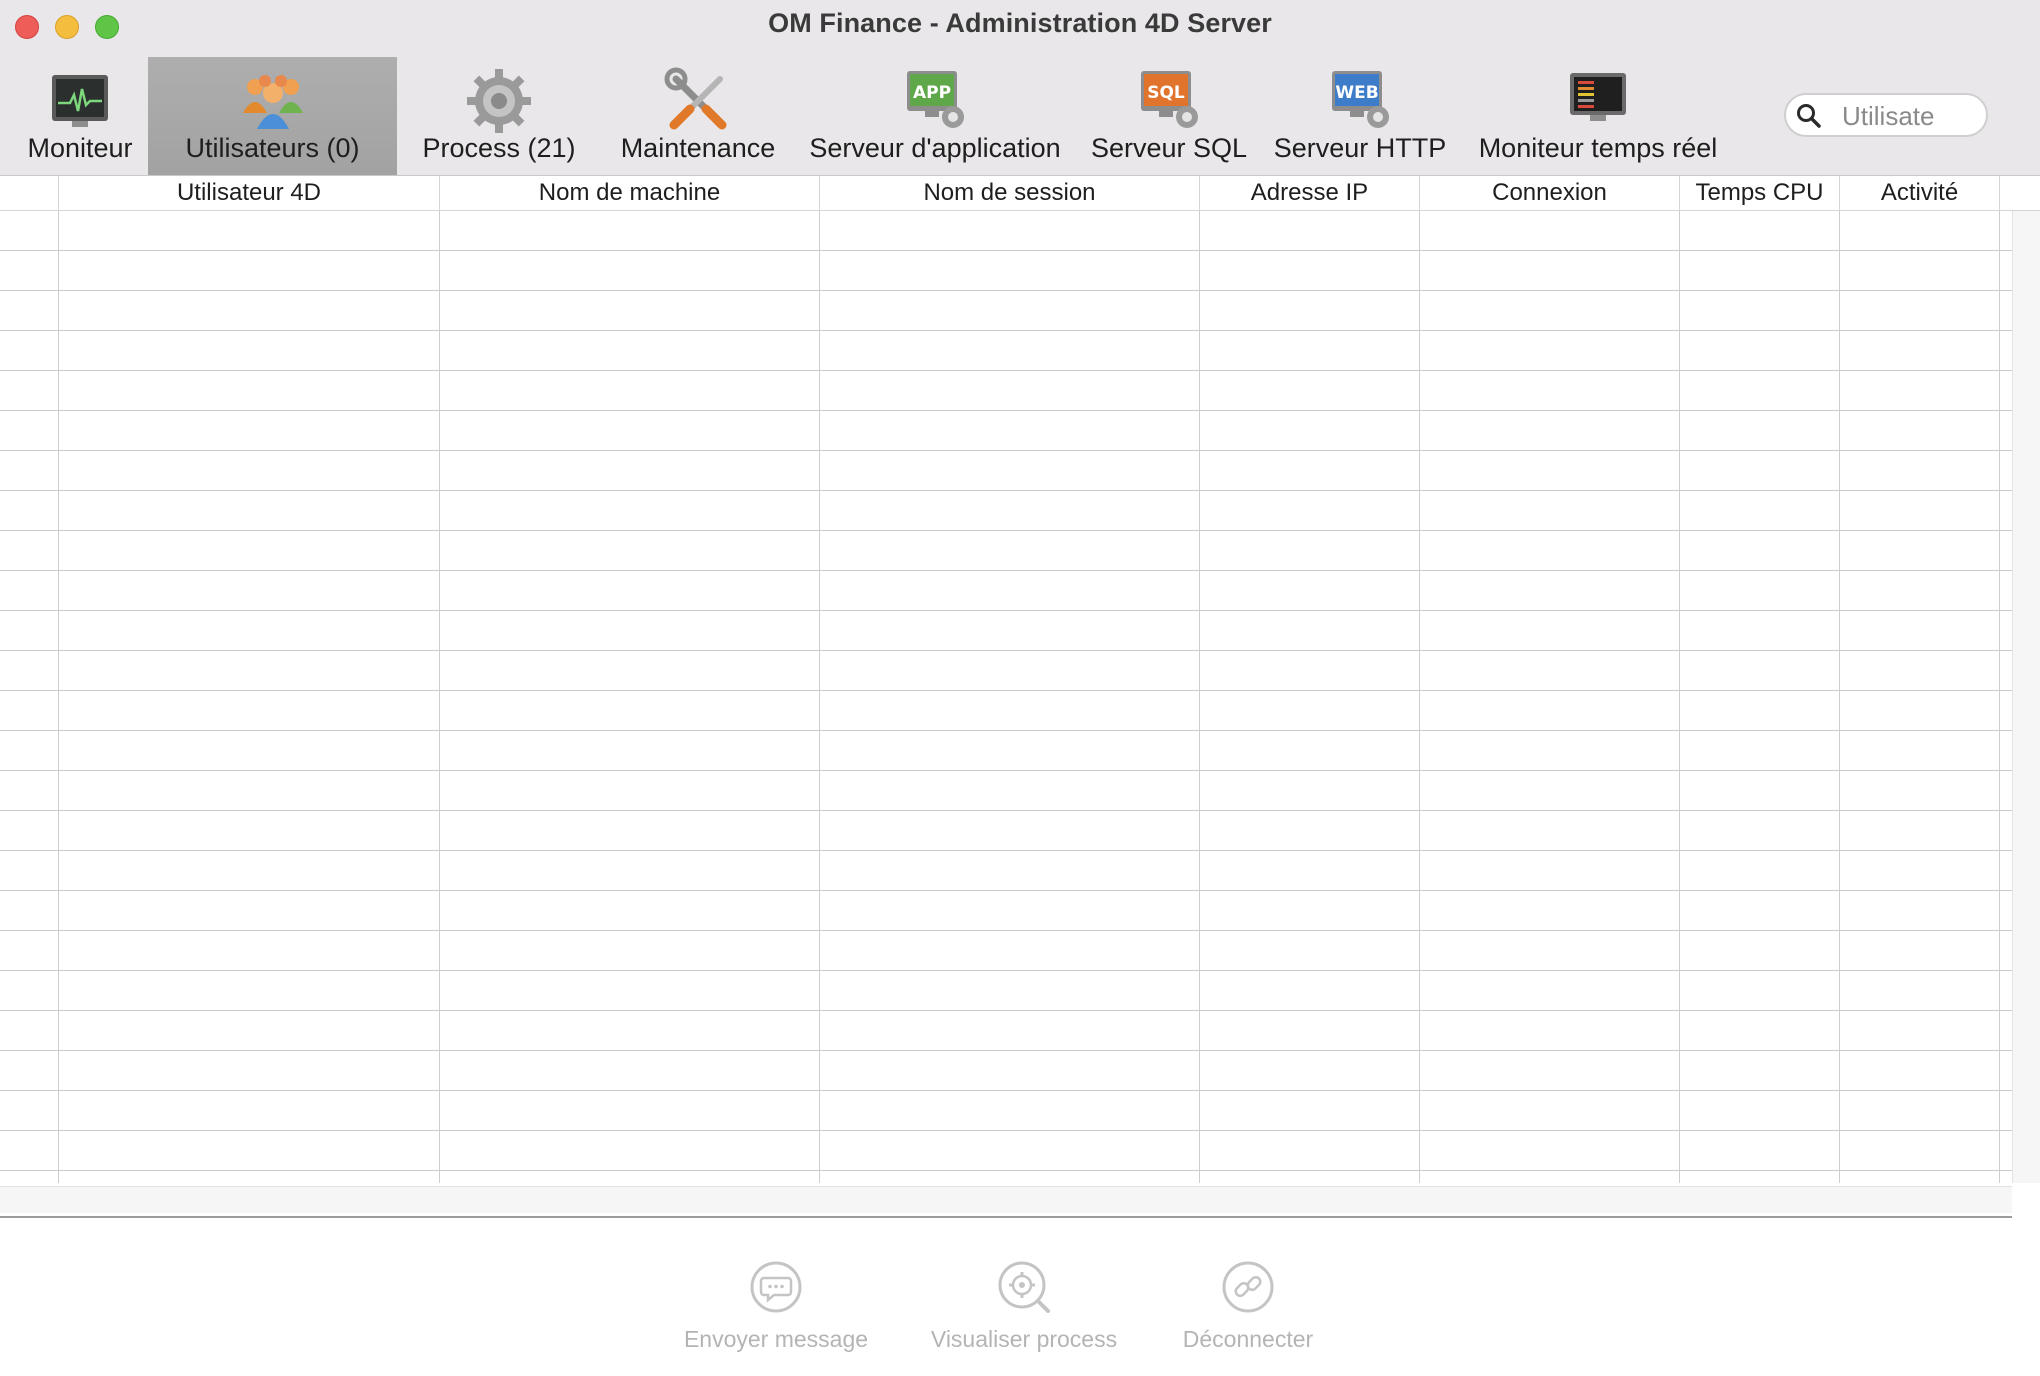 The image size is (2040, 1376). Describe the element at coordinates (1549, 193) in the screenshot. I see `column-header-connexion: Connexion` at that location.